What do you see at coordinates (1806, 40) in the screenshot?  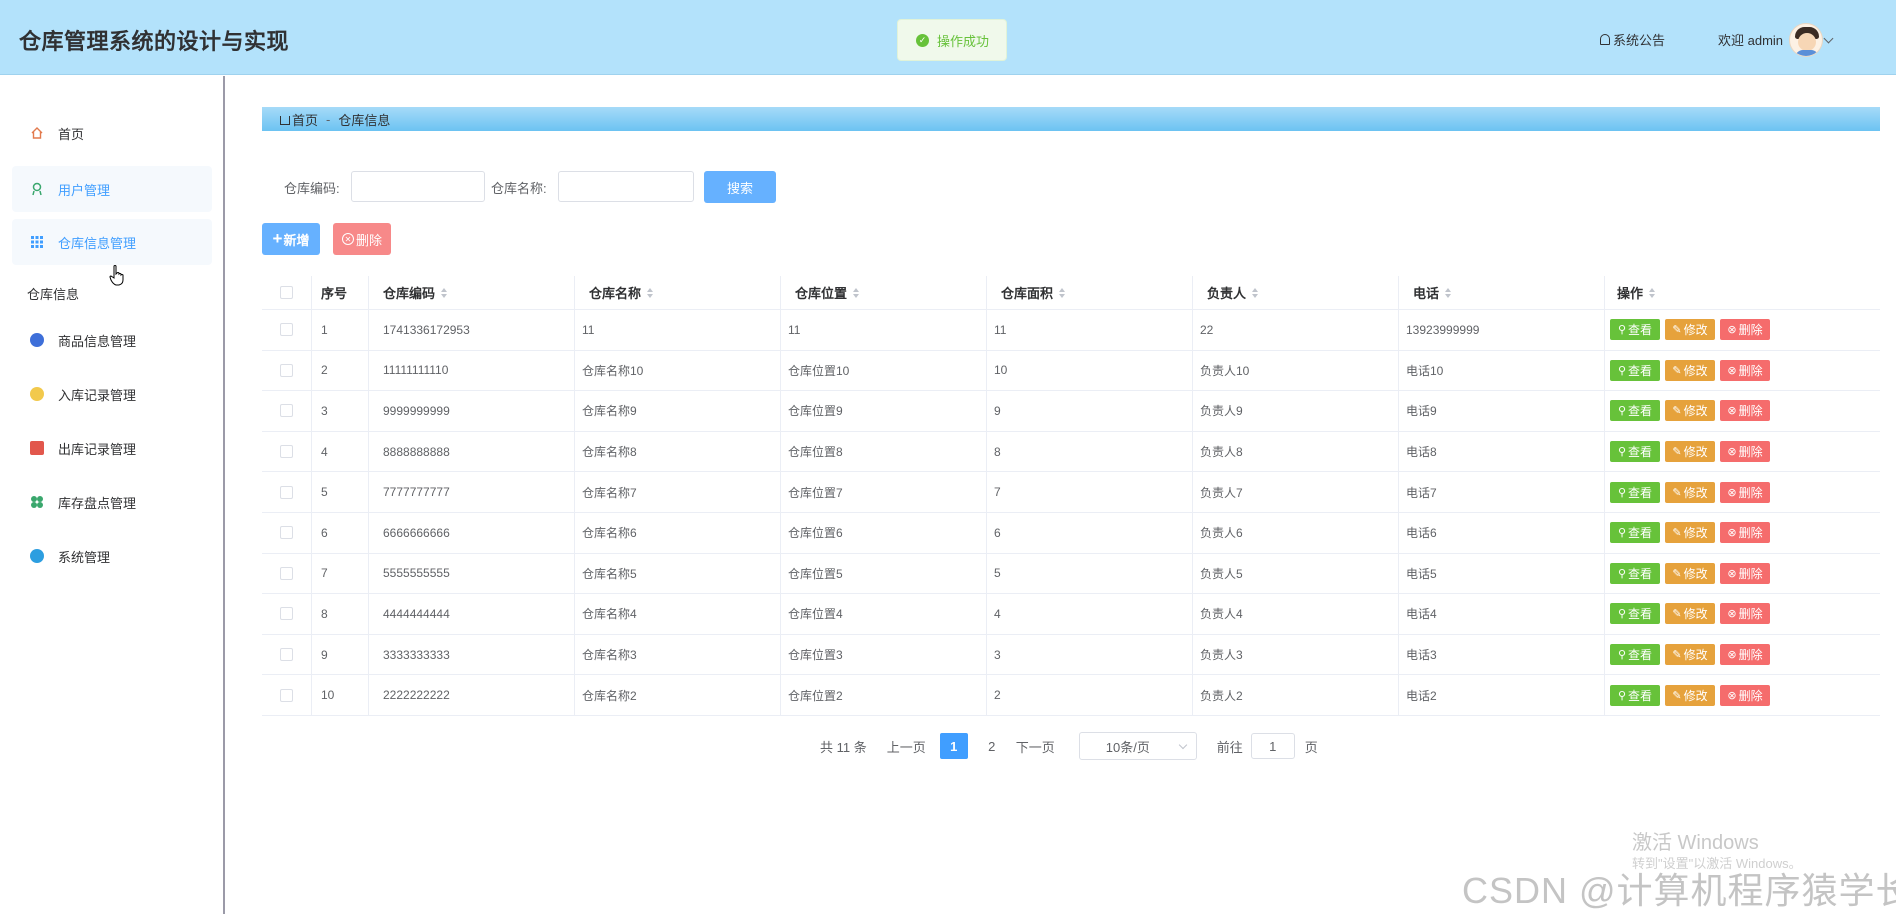 I see `avatar` at bounding box center [1806, 40].